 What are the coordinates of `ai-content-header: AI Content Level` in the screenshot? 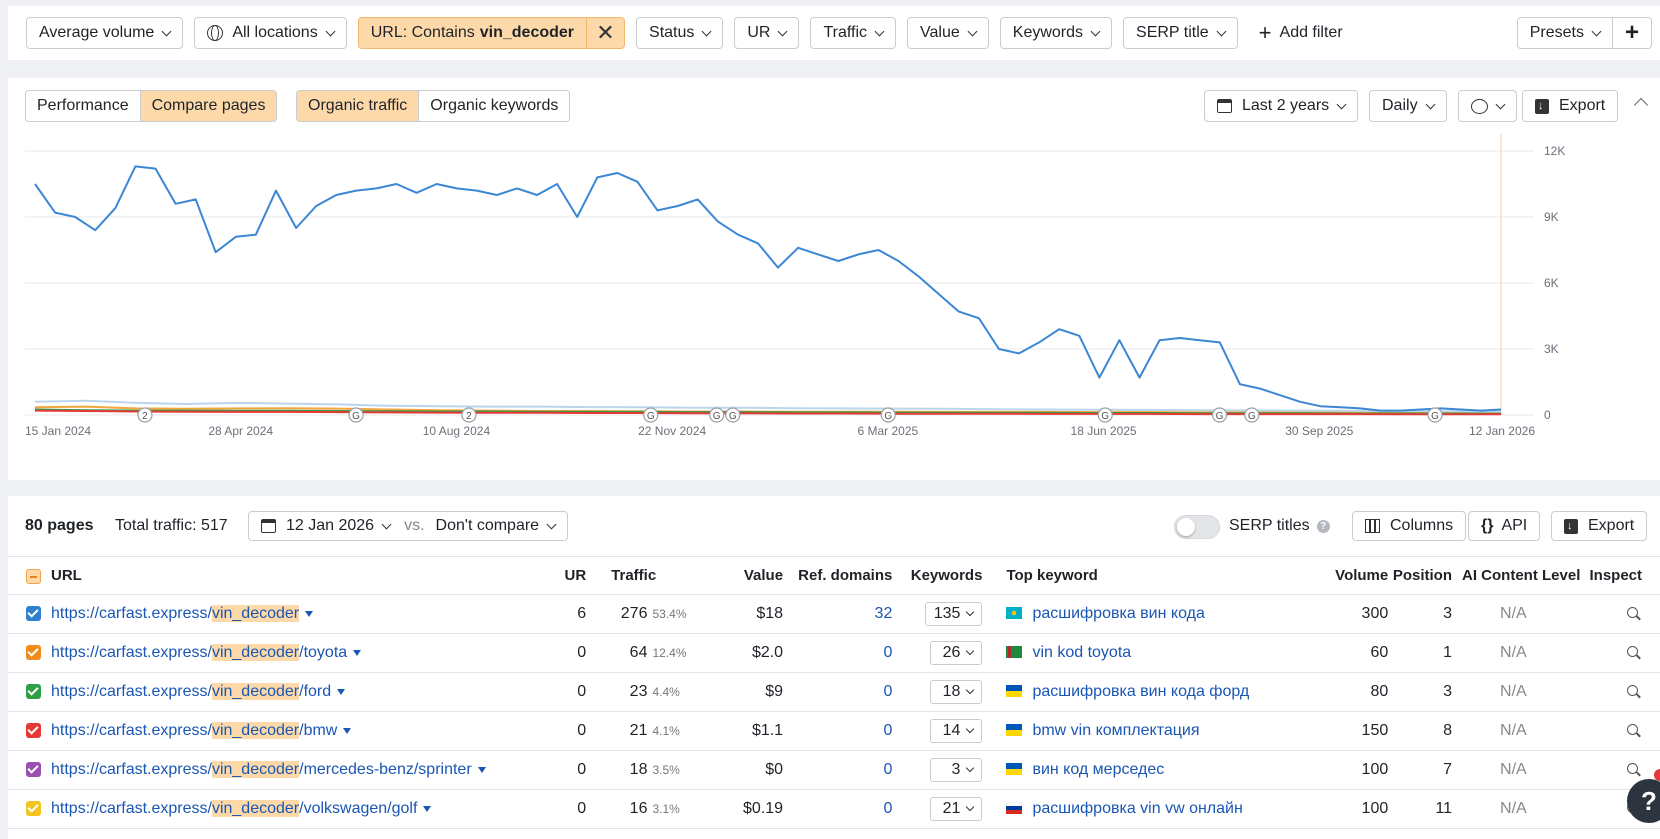 It's located at (1521, 575).